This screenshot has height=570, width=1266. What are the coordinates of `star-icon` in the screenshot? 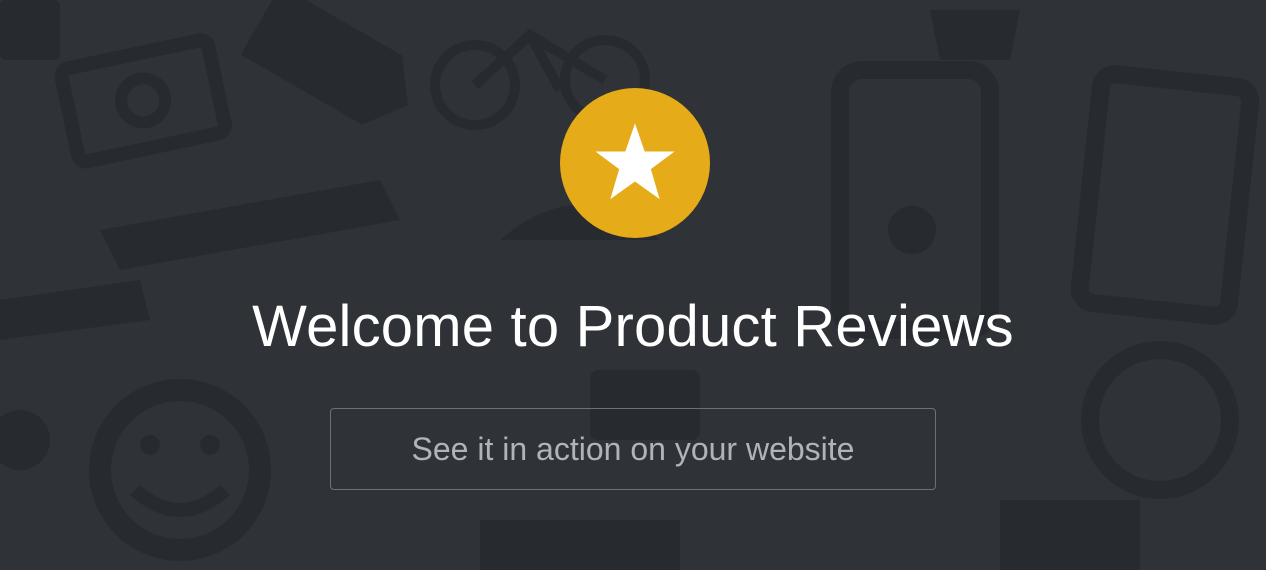 It's located at (635, 161).